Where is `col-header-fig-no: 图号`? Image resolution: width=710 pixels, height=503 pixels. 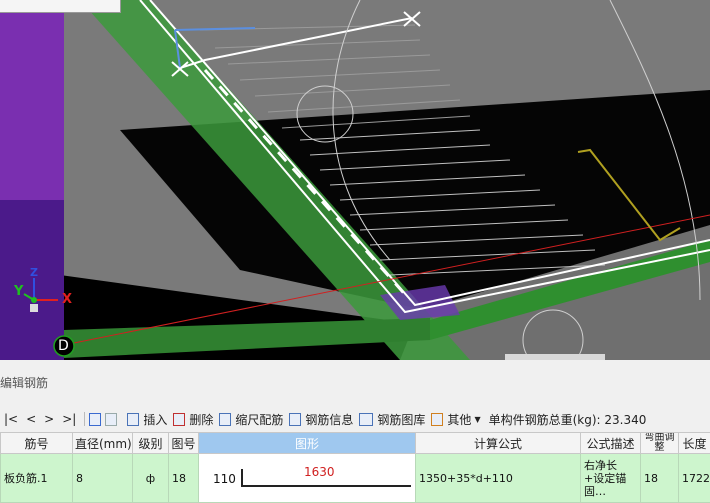 col-header-fig-no: 图号 is located at coordinates (184, 443).